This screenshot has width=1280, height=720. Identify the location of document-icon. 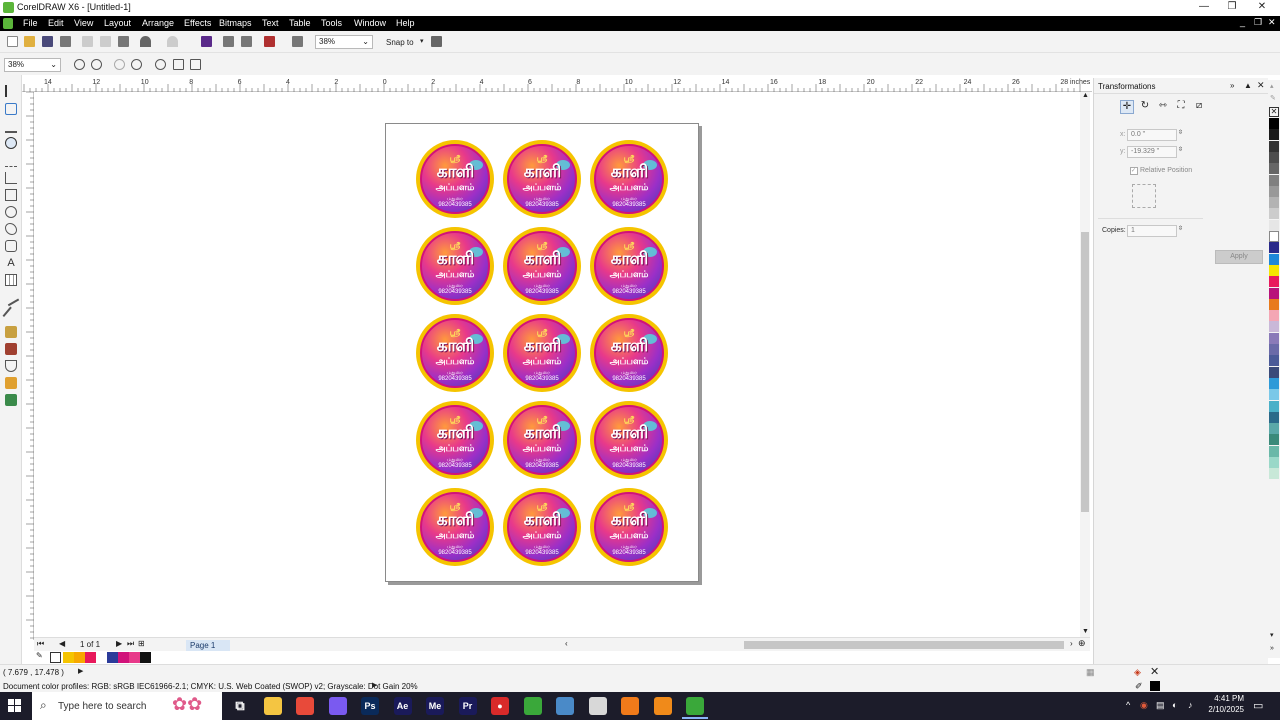
(8, 23).